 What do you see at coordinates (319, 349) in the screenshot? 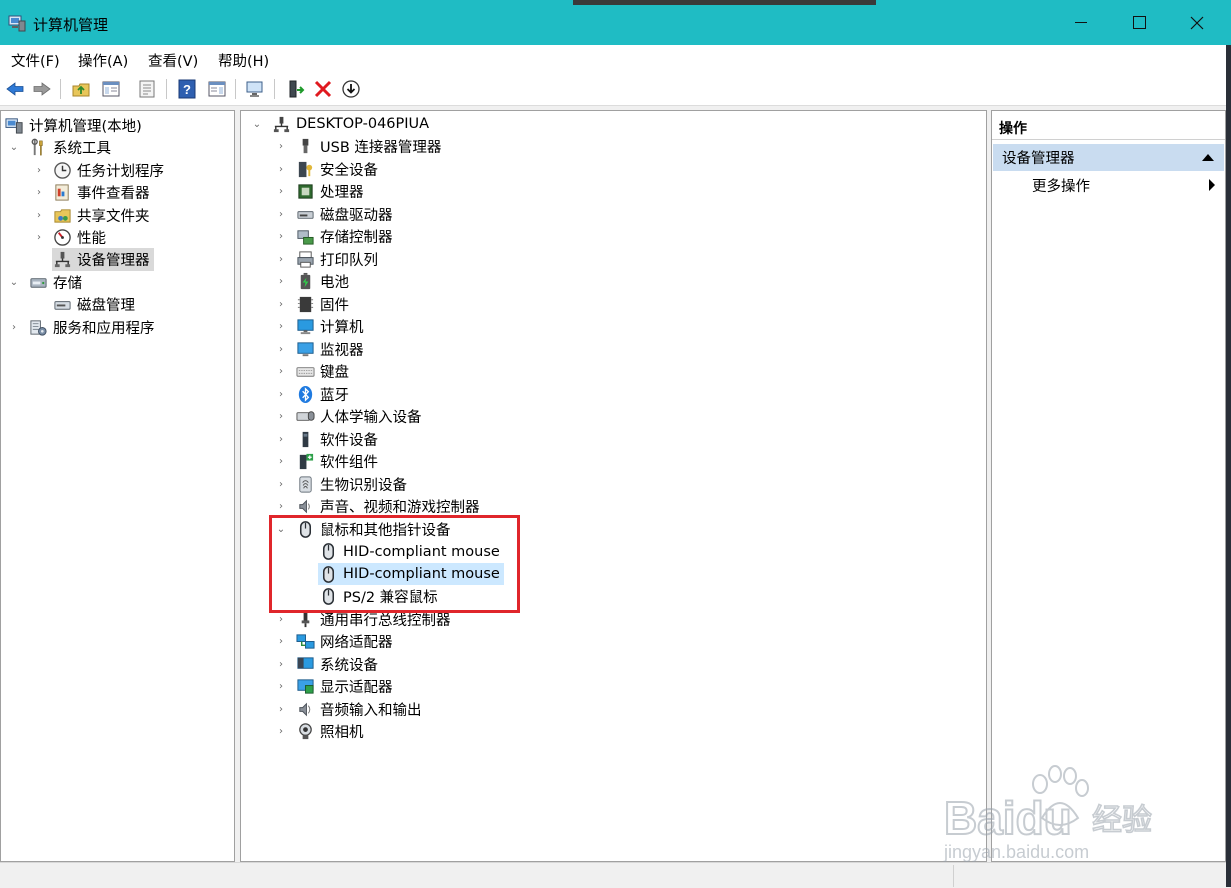
I see `device-category: › 监视器` at bounding box center [319, 349].